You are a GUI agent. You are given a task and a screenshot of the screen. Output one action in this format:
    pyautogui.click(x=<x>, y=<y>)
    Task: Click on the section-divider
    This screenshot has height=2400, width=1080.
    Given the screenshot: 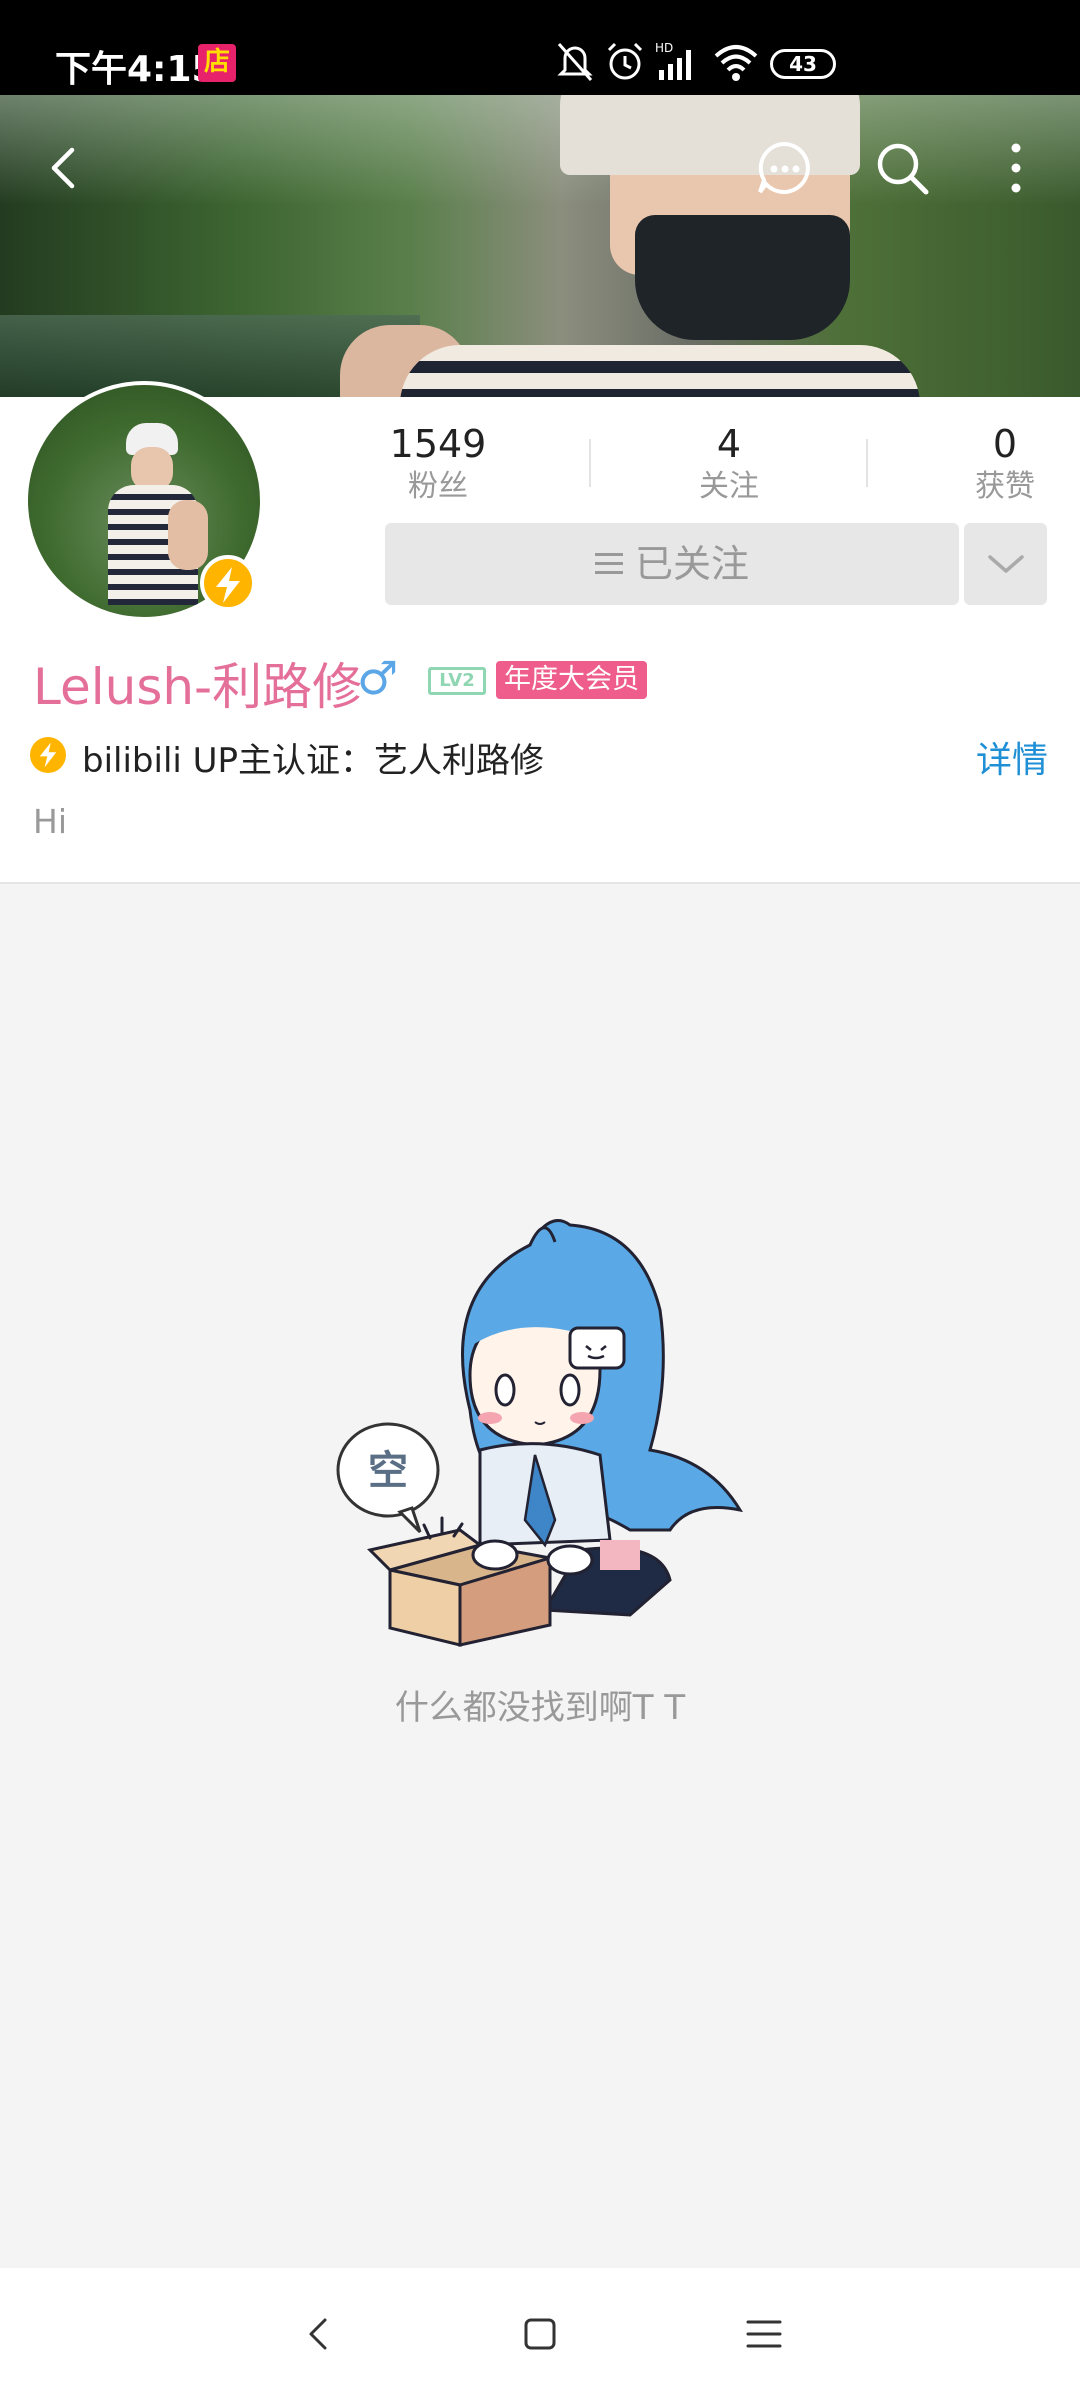 What is the action you would take?
    pyautogui.click(x=540, y=883)
    